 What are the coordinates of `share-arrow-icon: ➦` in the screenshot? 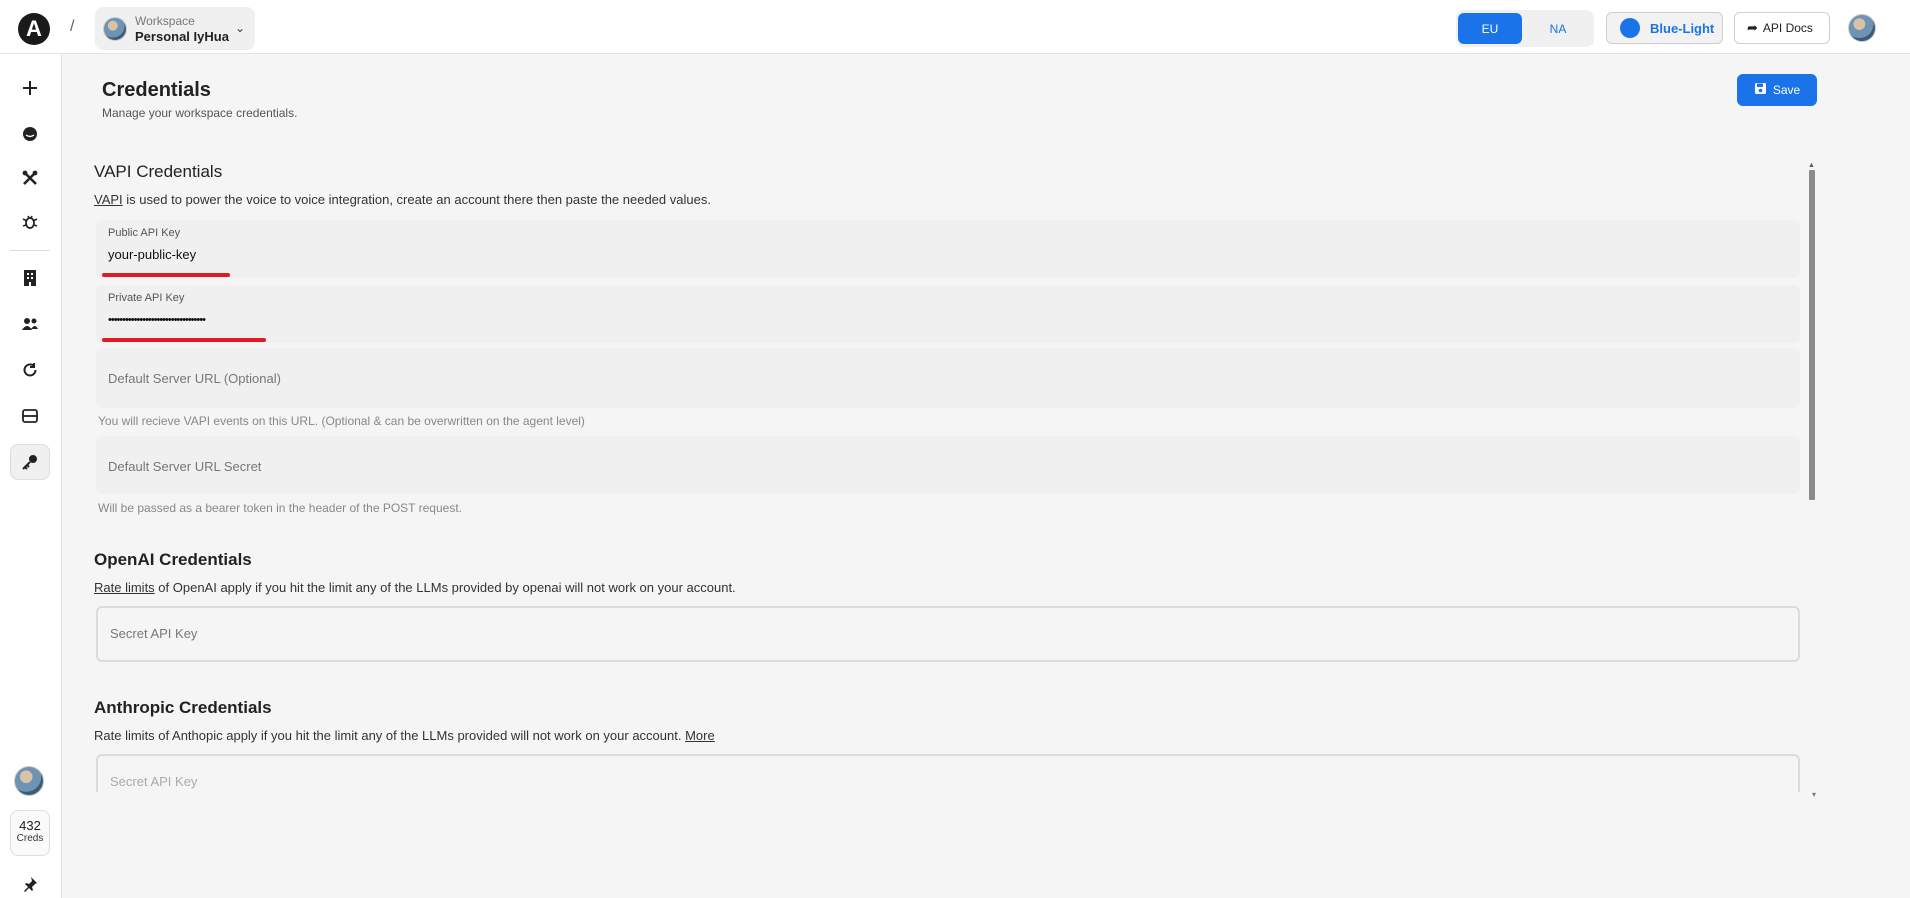 It's located at (1752, 27).